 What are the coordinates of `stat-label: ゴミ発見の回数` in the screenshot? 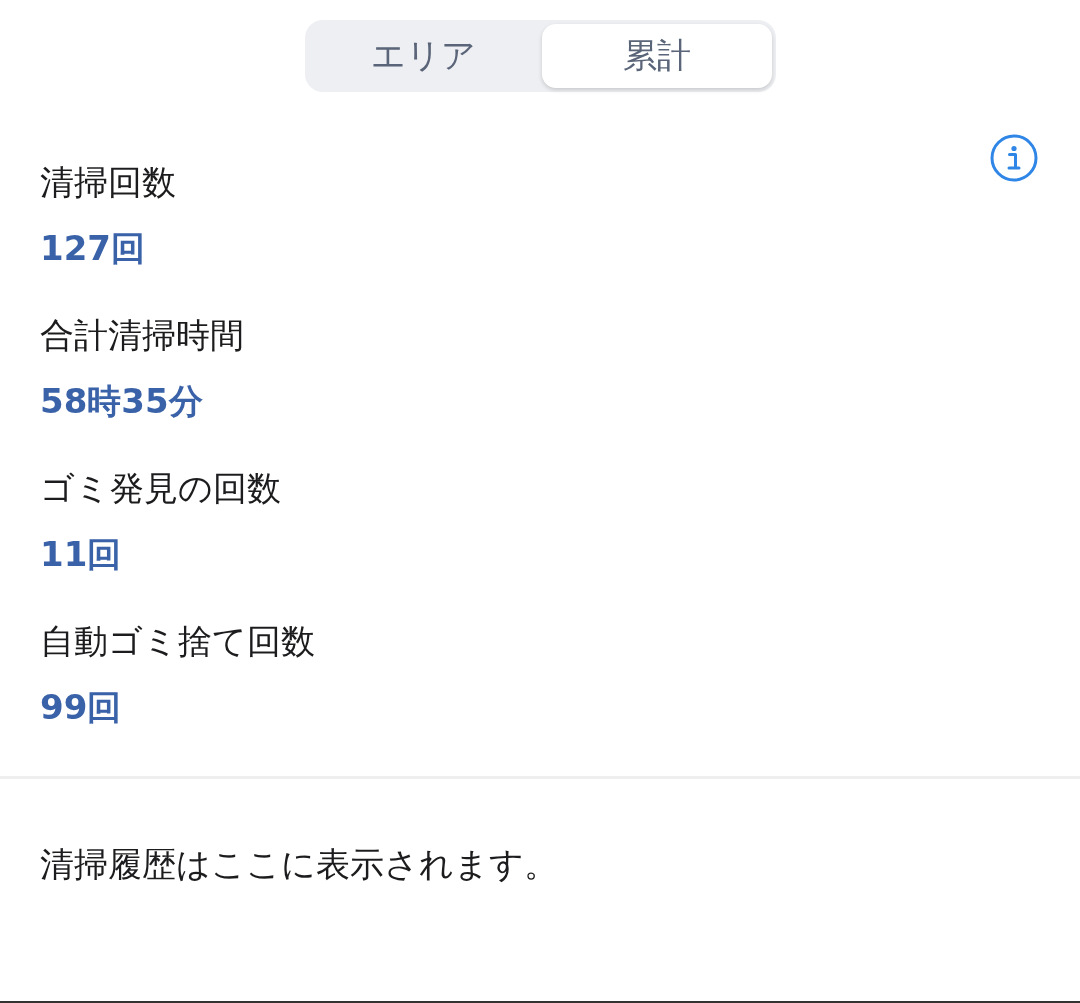 It's located at (160, 488).